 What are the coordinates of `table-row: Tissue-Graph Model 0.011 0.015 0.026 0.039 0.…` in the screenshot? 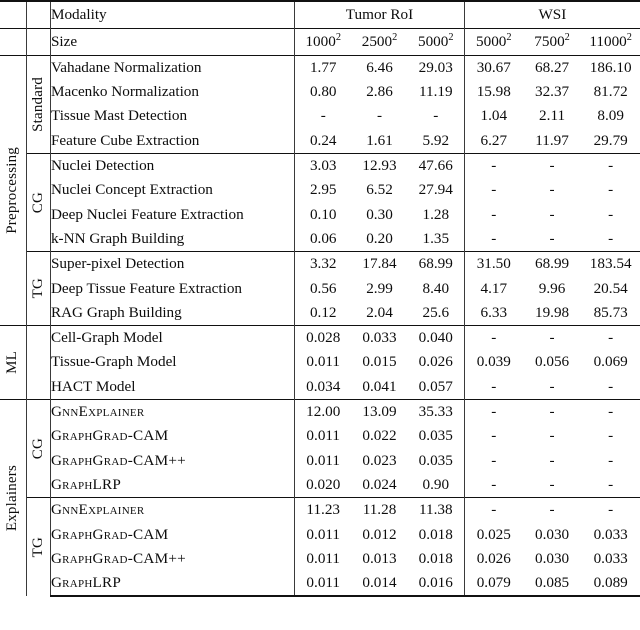 It's located at (320, 362).